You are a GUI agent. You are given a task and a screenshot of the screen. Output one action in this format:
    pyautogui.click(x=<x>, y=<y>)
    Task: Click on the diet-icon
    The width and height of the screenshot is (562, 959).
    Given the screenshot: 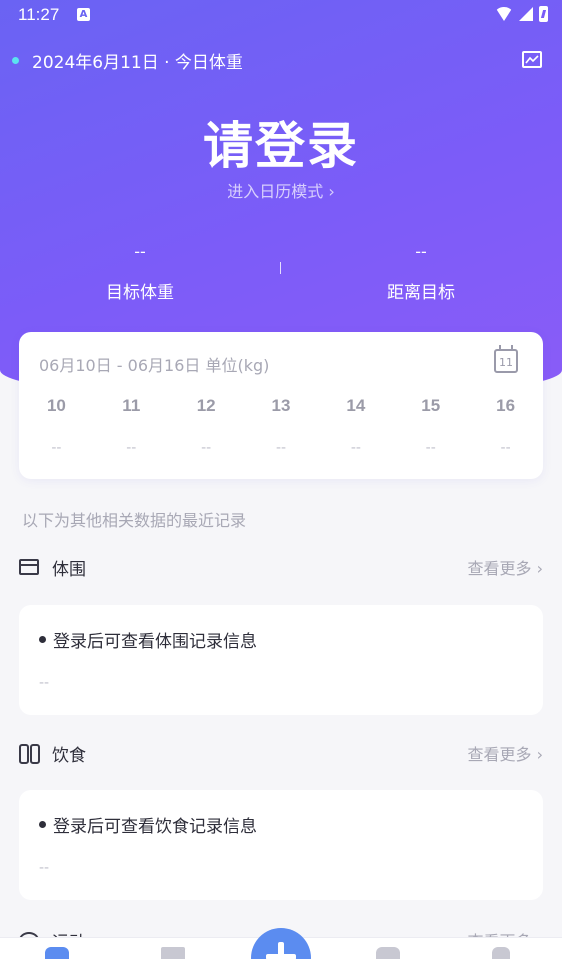 What is the action you would take?
    pyautogui.click(x=29, y=754)
    